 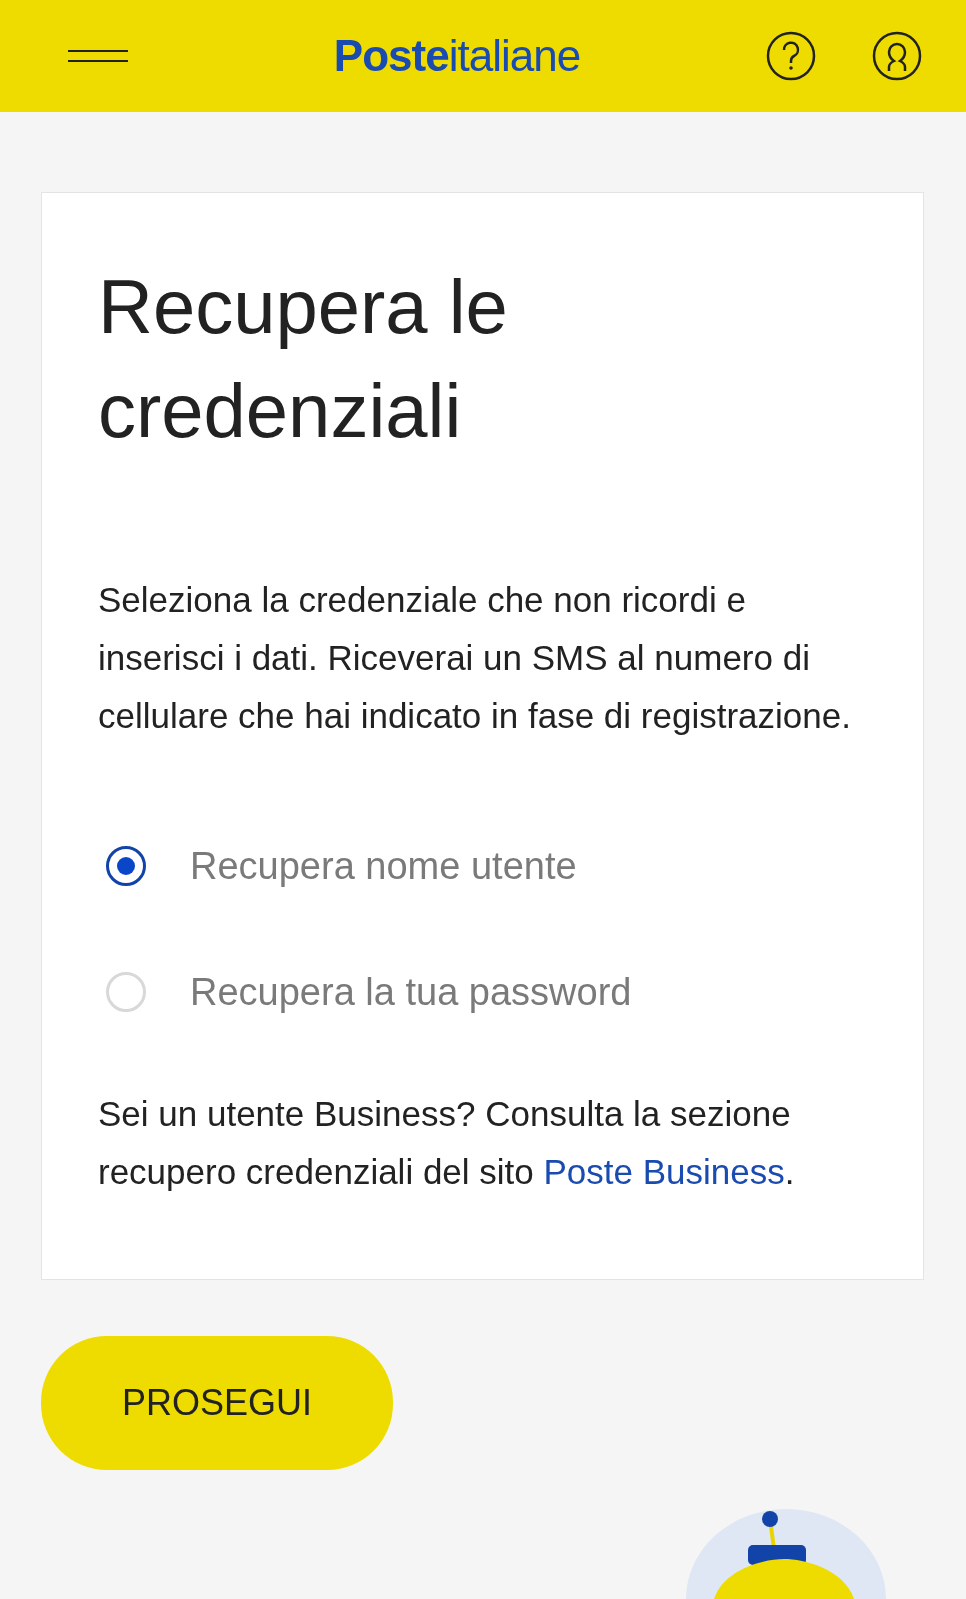 I want to click on user-icon, so click(x=897, y=56).